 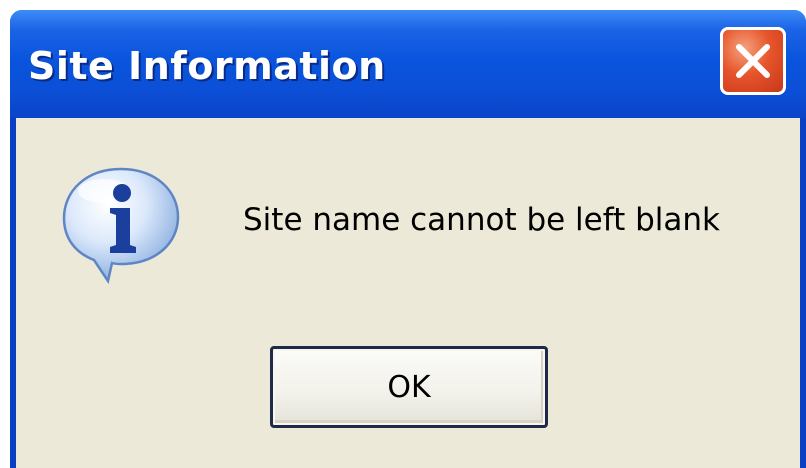 I want to click on ok-button: OK, so click(x=409, y=387).